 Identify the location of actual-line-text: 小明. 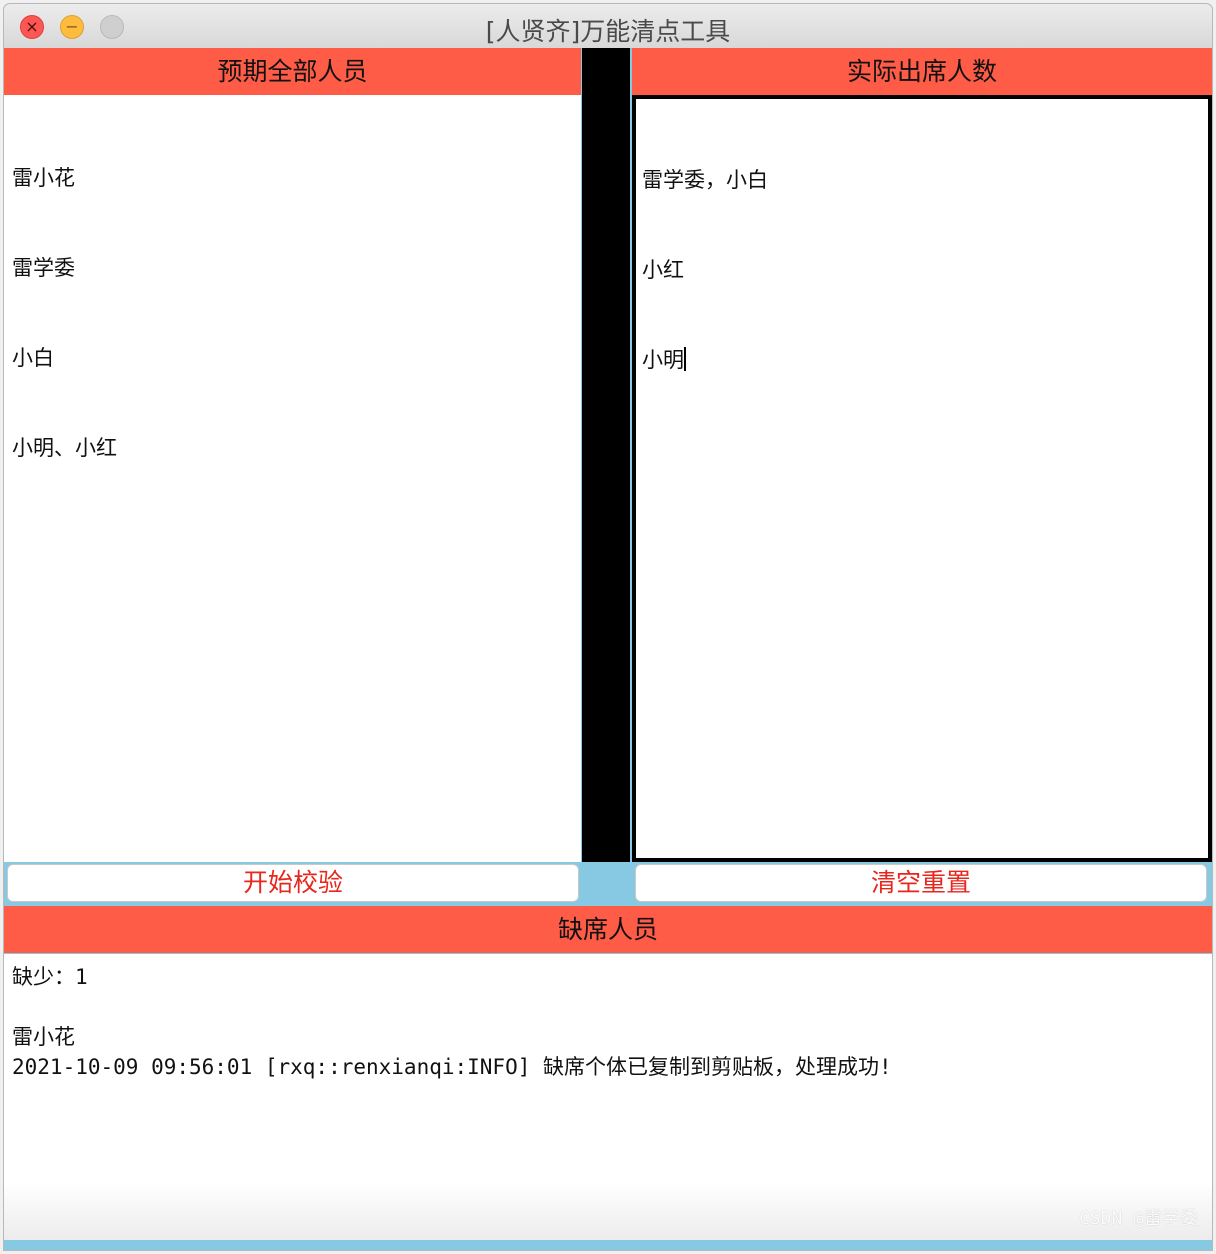
(663, 360).